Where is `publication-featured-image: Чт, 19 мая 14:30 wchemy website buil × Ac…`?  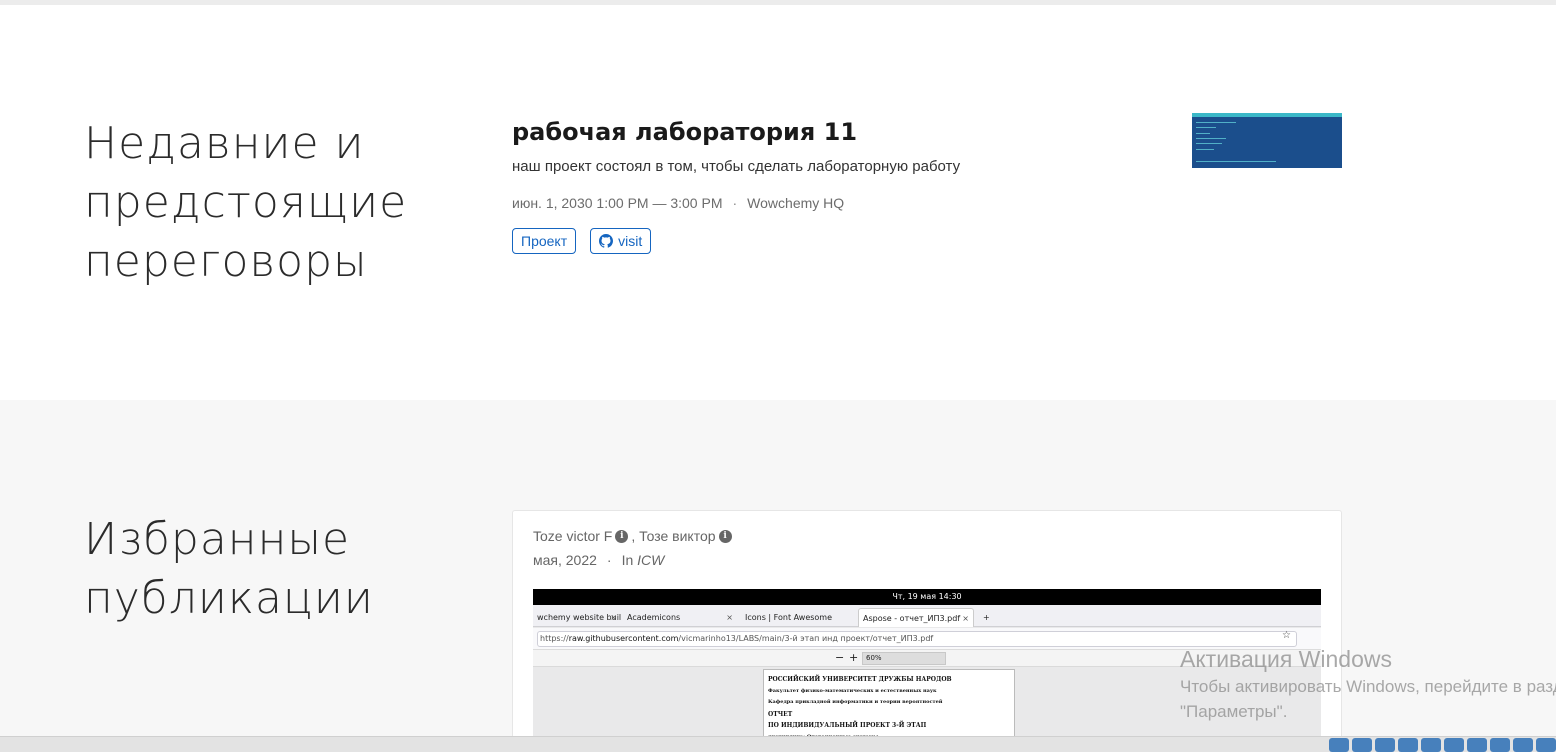
publication-featured-image: Чт, 19 мая 14:30 wchemy website buil × Ac… is located at coordinates (927, 670).